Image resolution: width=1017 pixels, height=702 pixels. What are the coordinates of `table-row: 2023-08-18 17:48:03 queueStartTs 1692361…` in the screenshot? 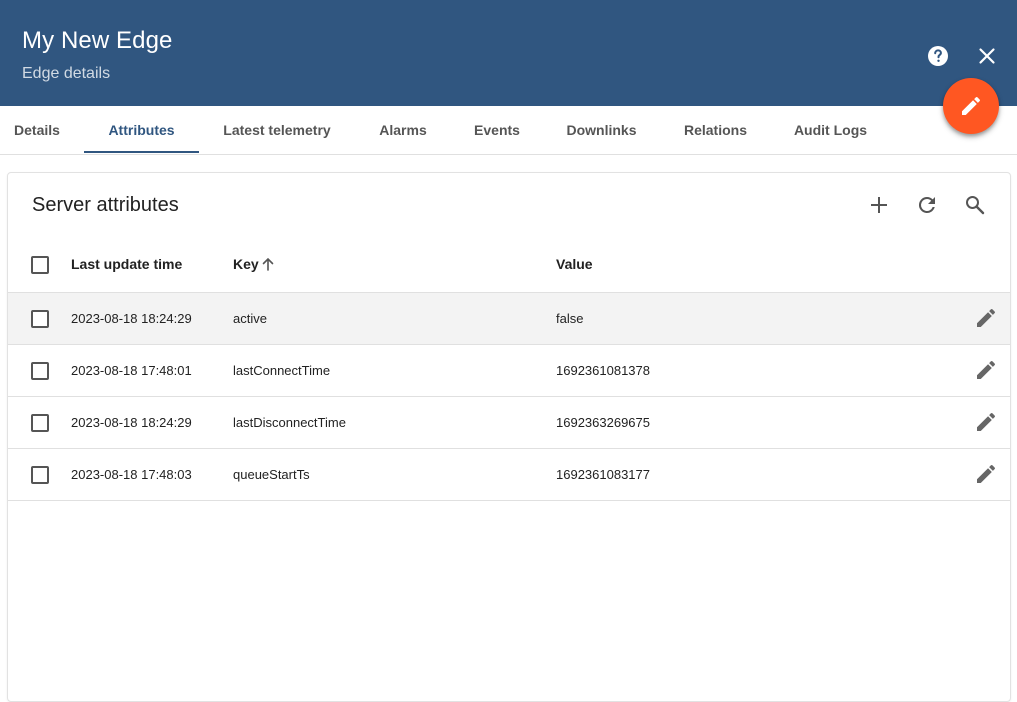 It's located at (509, 474).